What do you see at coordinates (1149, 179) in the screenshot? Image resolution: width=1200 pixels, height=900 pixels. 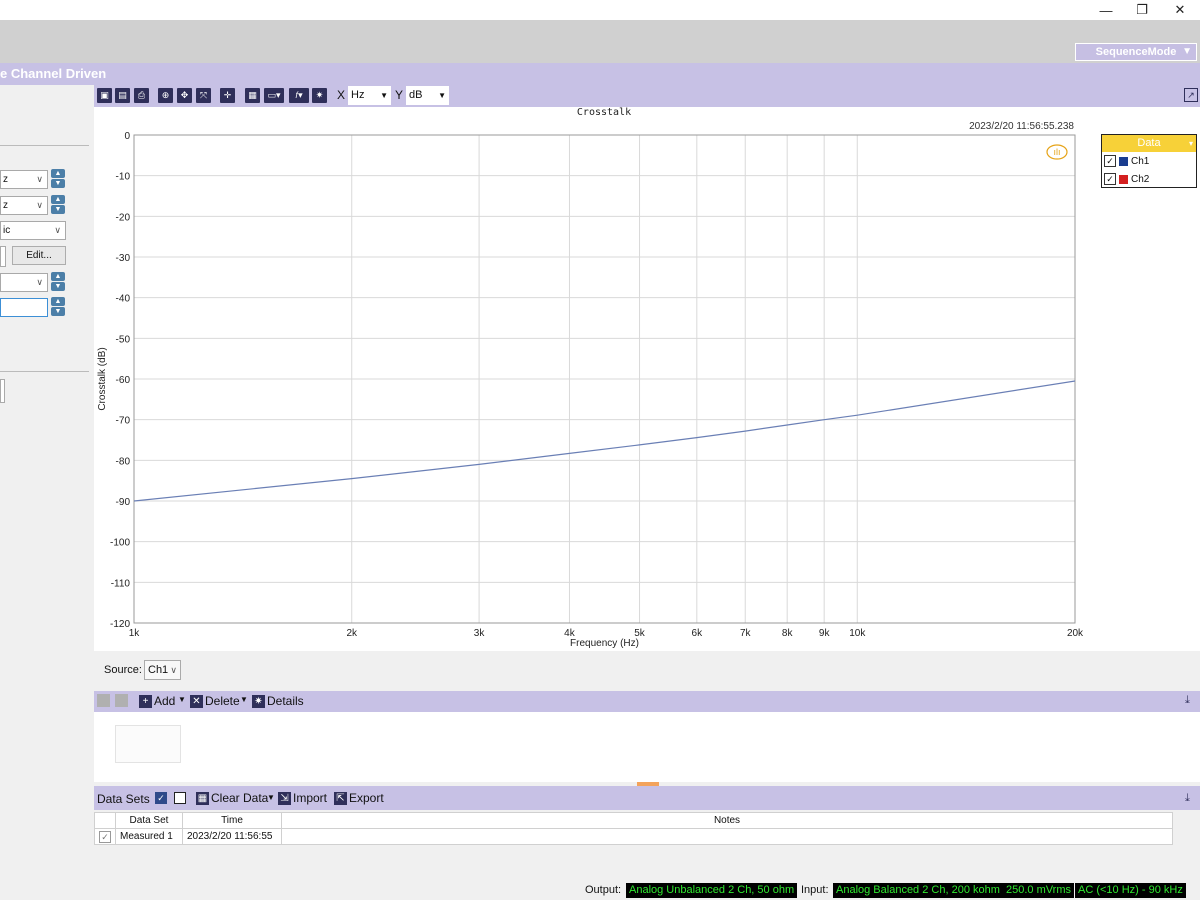 I see `legend-item-ch2: ✓ Ch2` at bounding box center [1149, 179].